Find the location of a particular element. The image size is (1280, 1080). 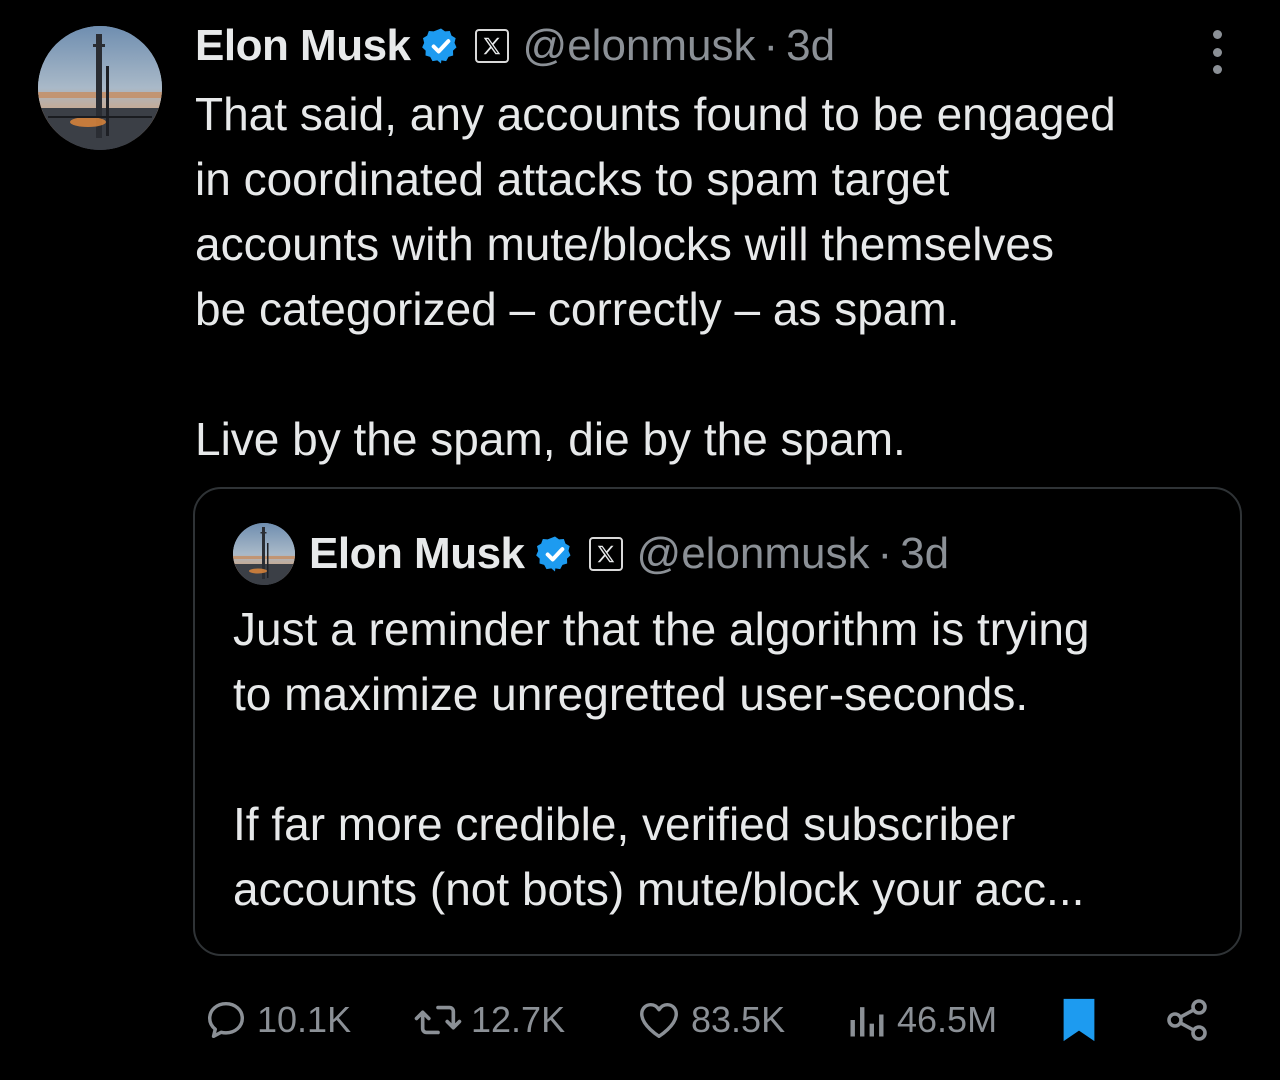

tweet-header: Elon Musk @elonmusk · 3d is located at coordinates (515, 46).